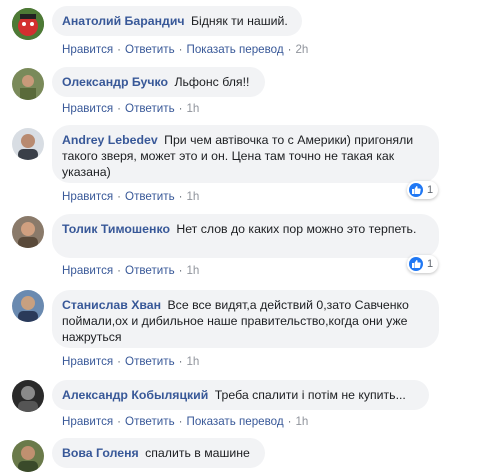 Image resolution: width=477 pixels, height=474 pixels. What do you see at coordinates (239, 21) in the screenshot?
I see `comment-text: Бідняк ти наший.` at bounding box center [239, 21].